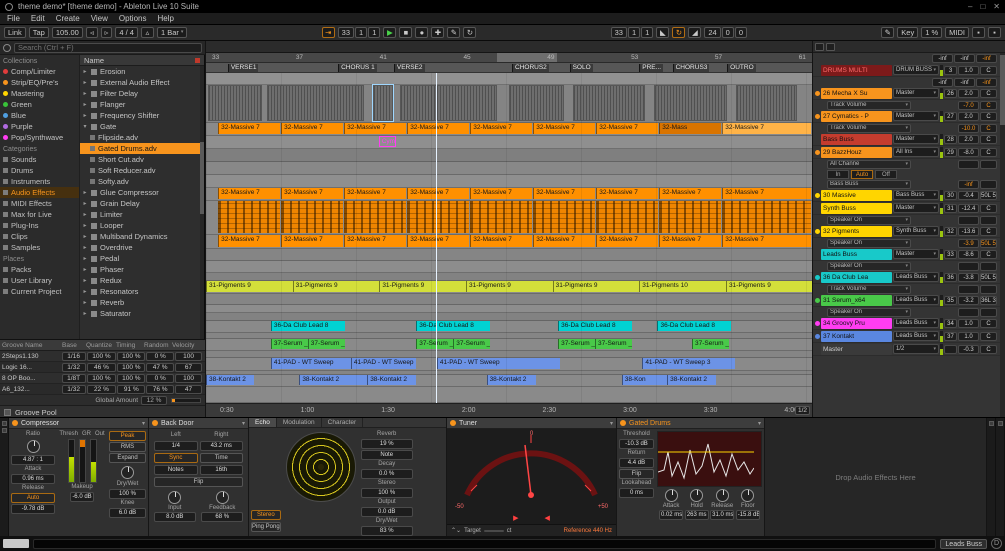 The height and width of the screenshot is (551, 1005). I want to click on file-item-looper: ▸ Looper, so click(142, 225).